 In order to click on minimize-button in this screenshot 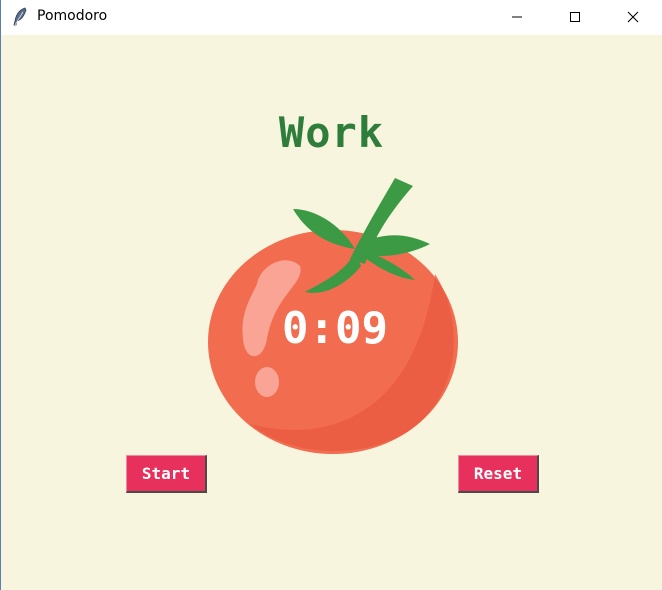, I will do `click(517, 17)`.